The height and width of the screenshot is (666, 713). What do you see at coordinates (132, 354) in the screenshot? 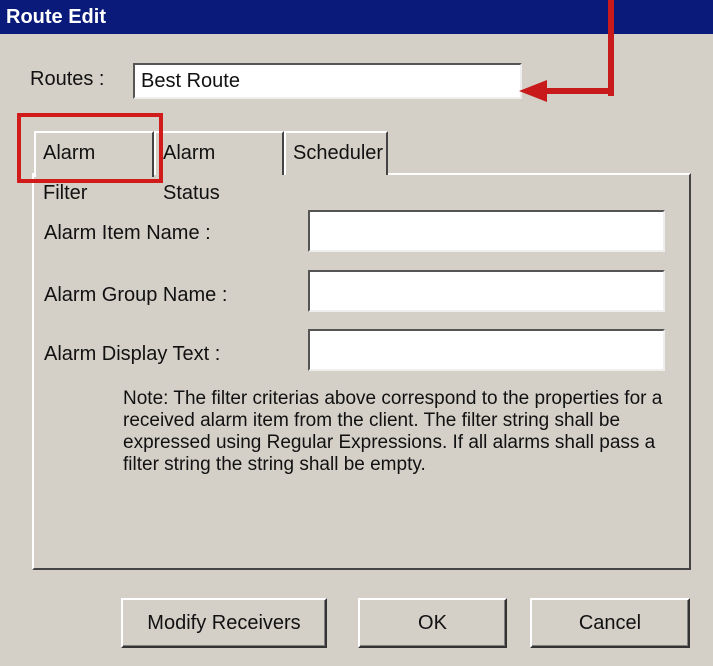
I see `alarm-display-text-label: Alarm Display Text :` at bounding box center [132, 354].